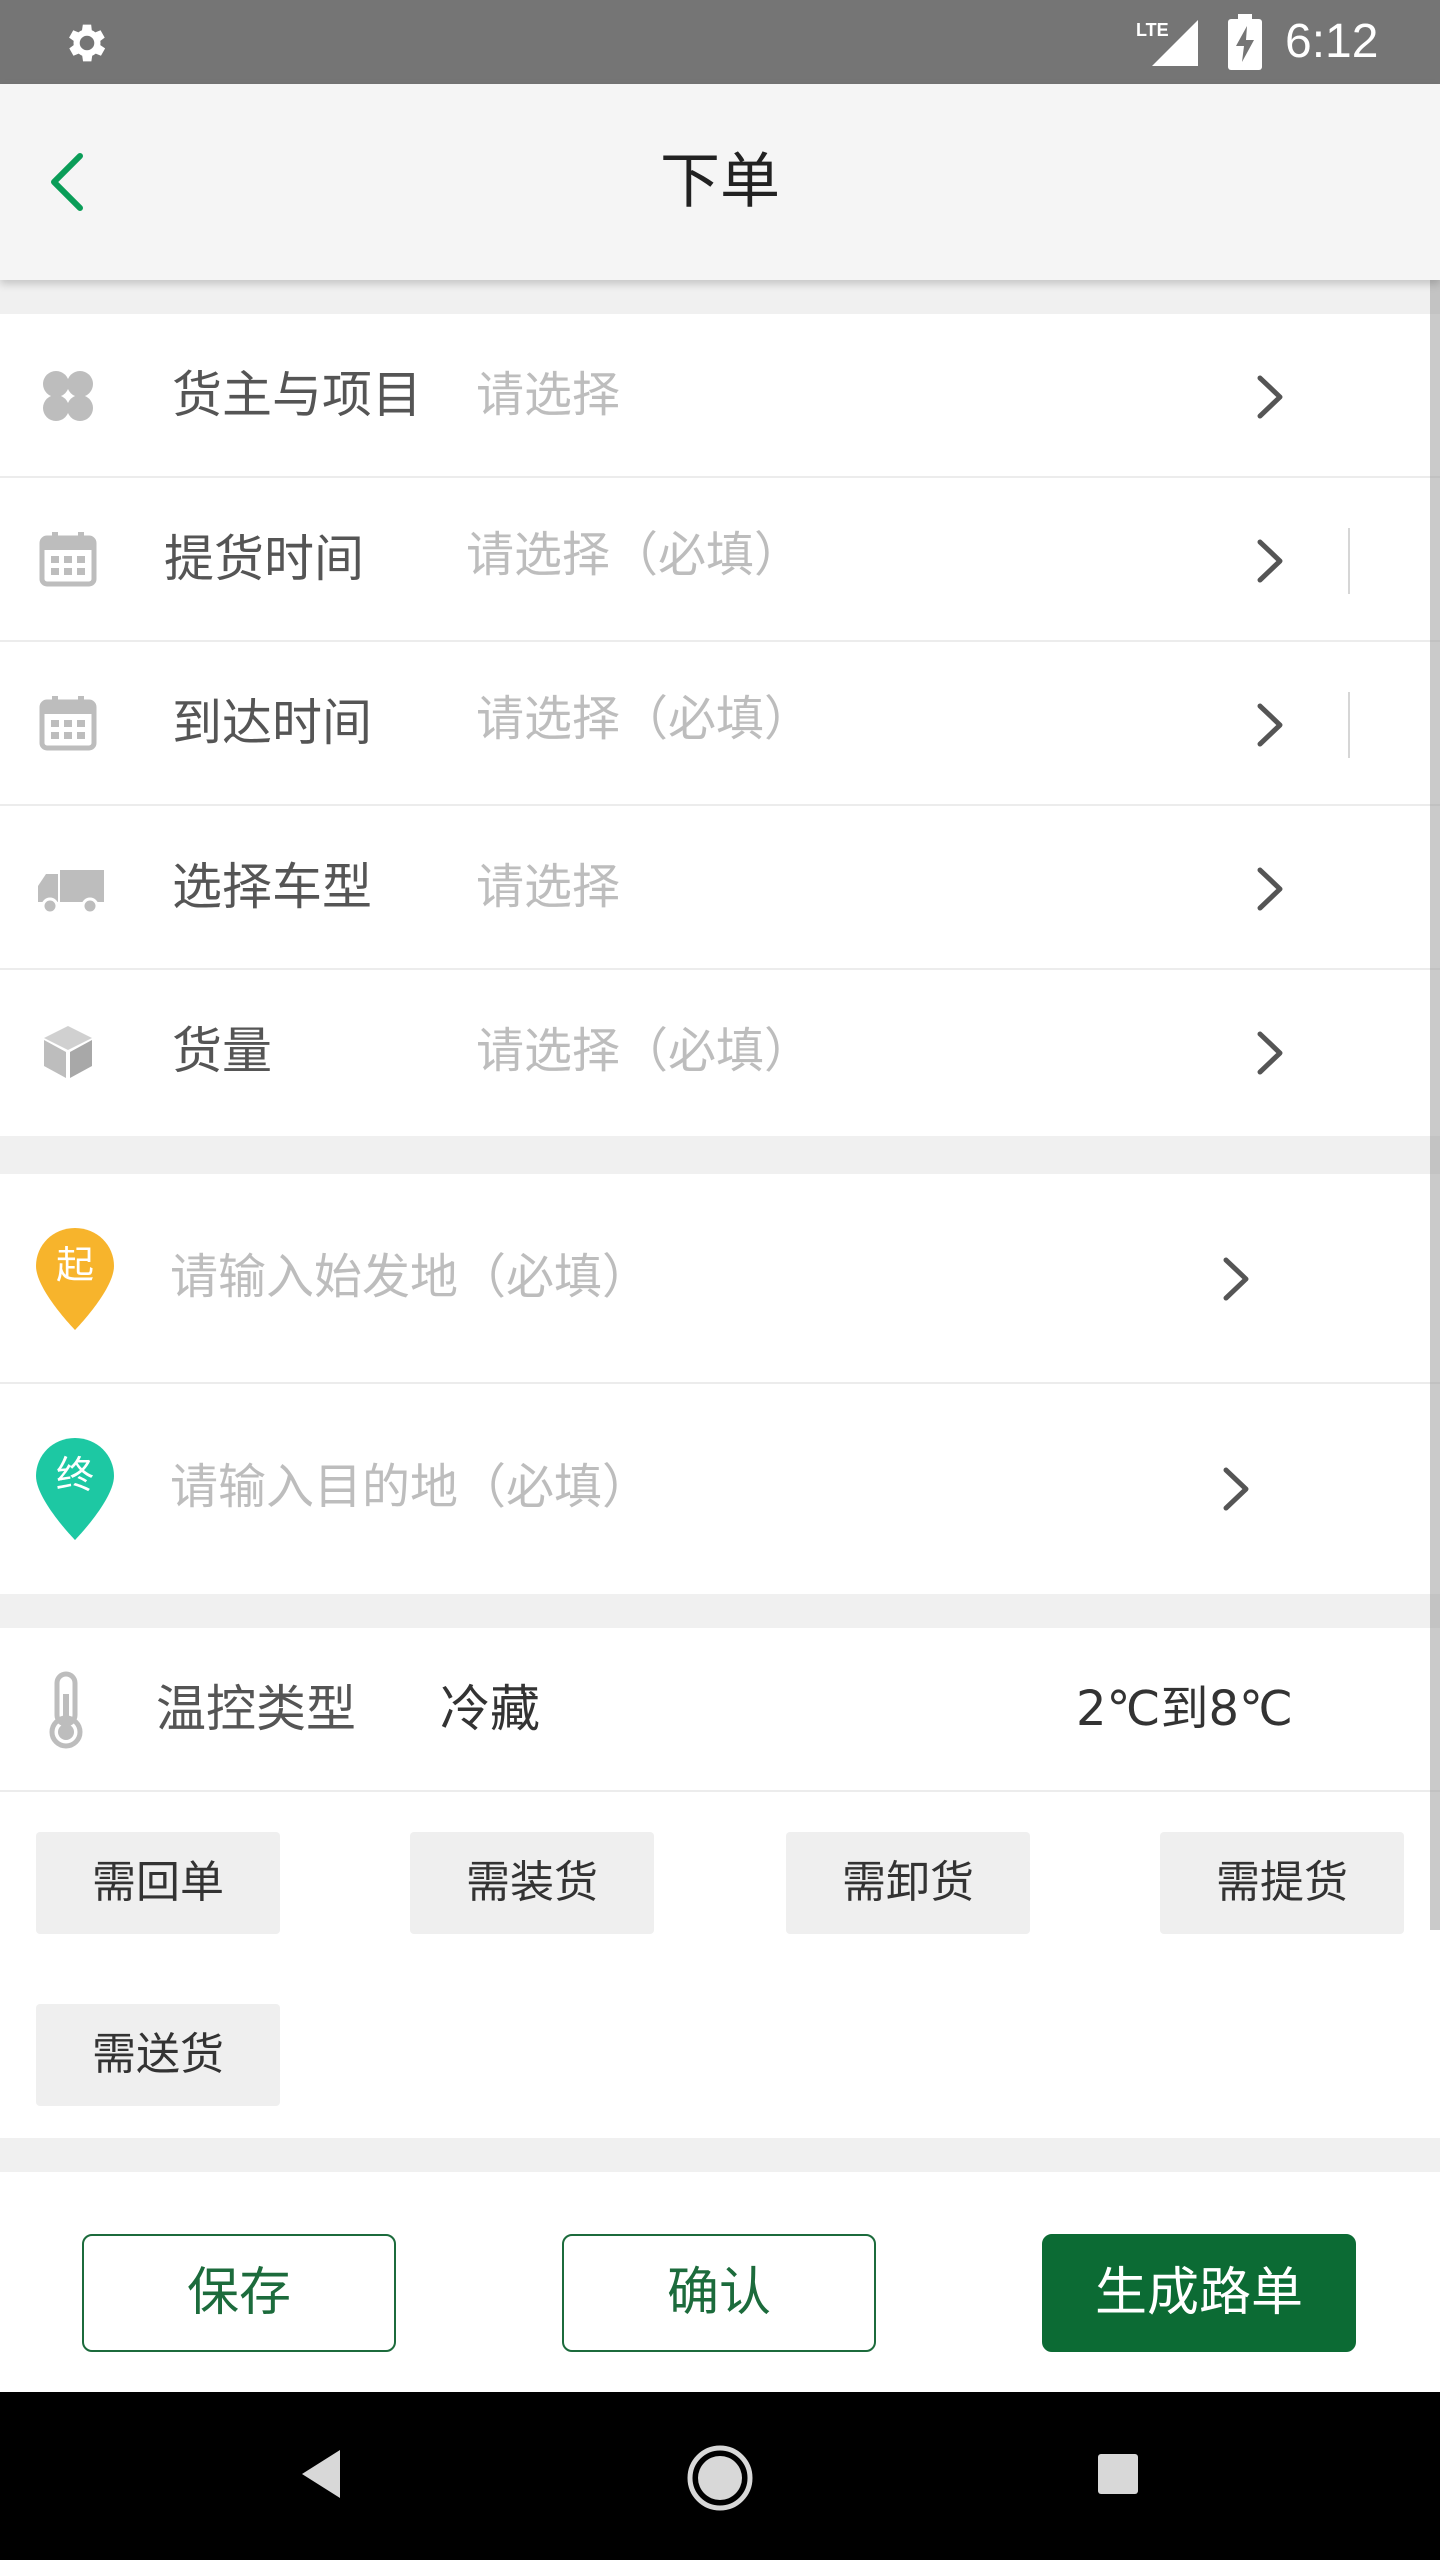 The height and width of the screenshot is (2560, 1440). What do you see at coordinates (256, 1709) in the screenshot?
I see `temperature-label: 温控类型` at bounding box center [256, 1709].